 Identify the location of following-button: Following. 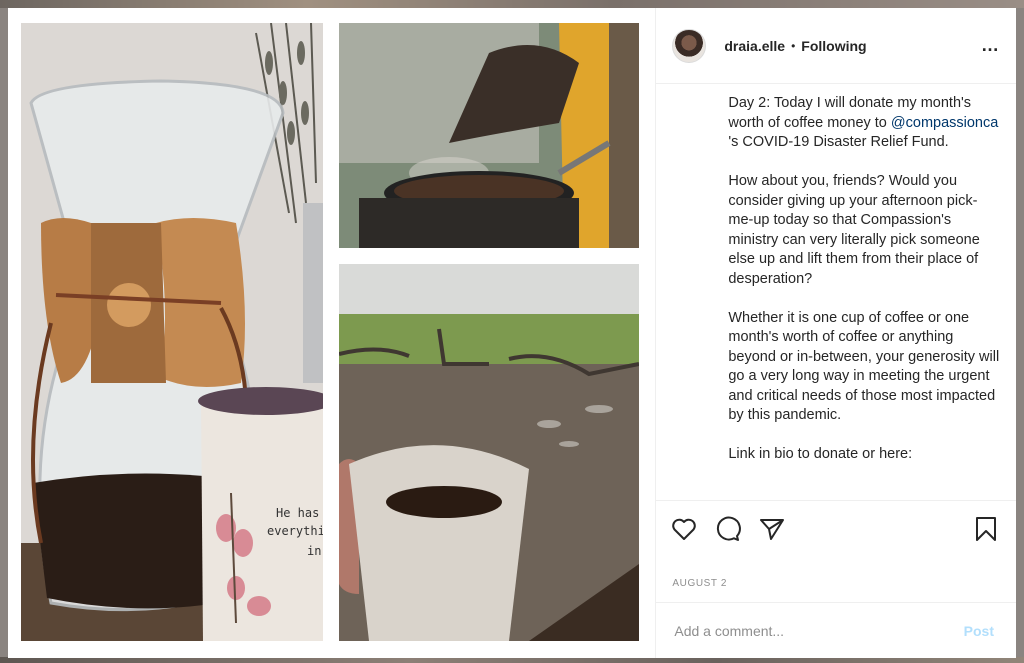
(833, 46).